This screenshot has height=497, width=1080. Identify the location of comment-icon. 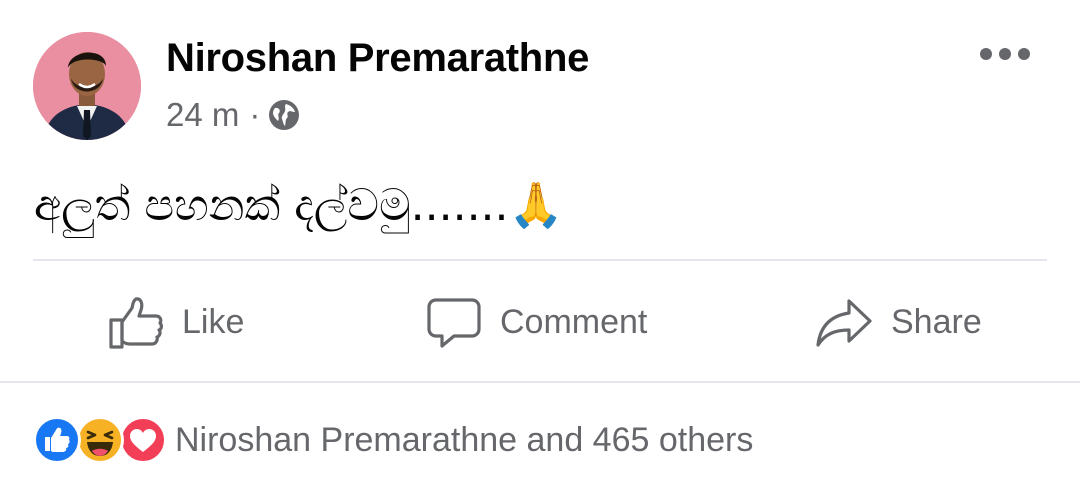
(454, 322).